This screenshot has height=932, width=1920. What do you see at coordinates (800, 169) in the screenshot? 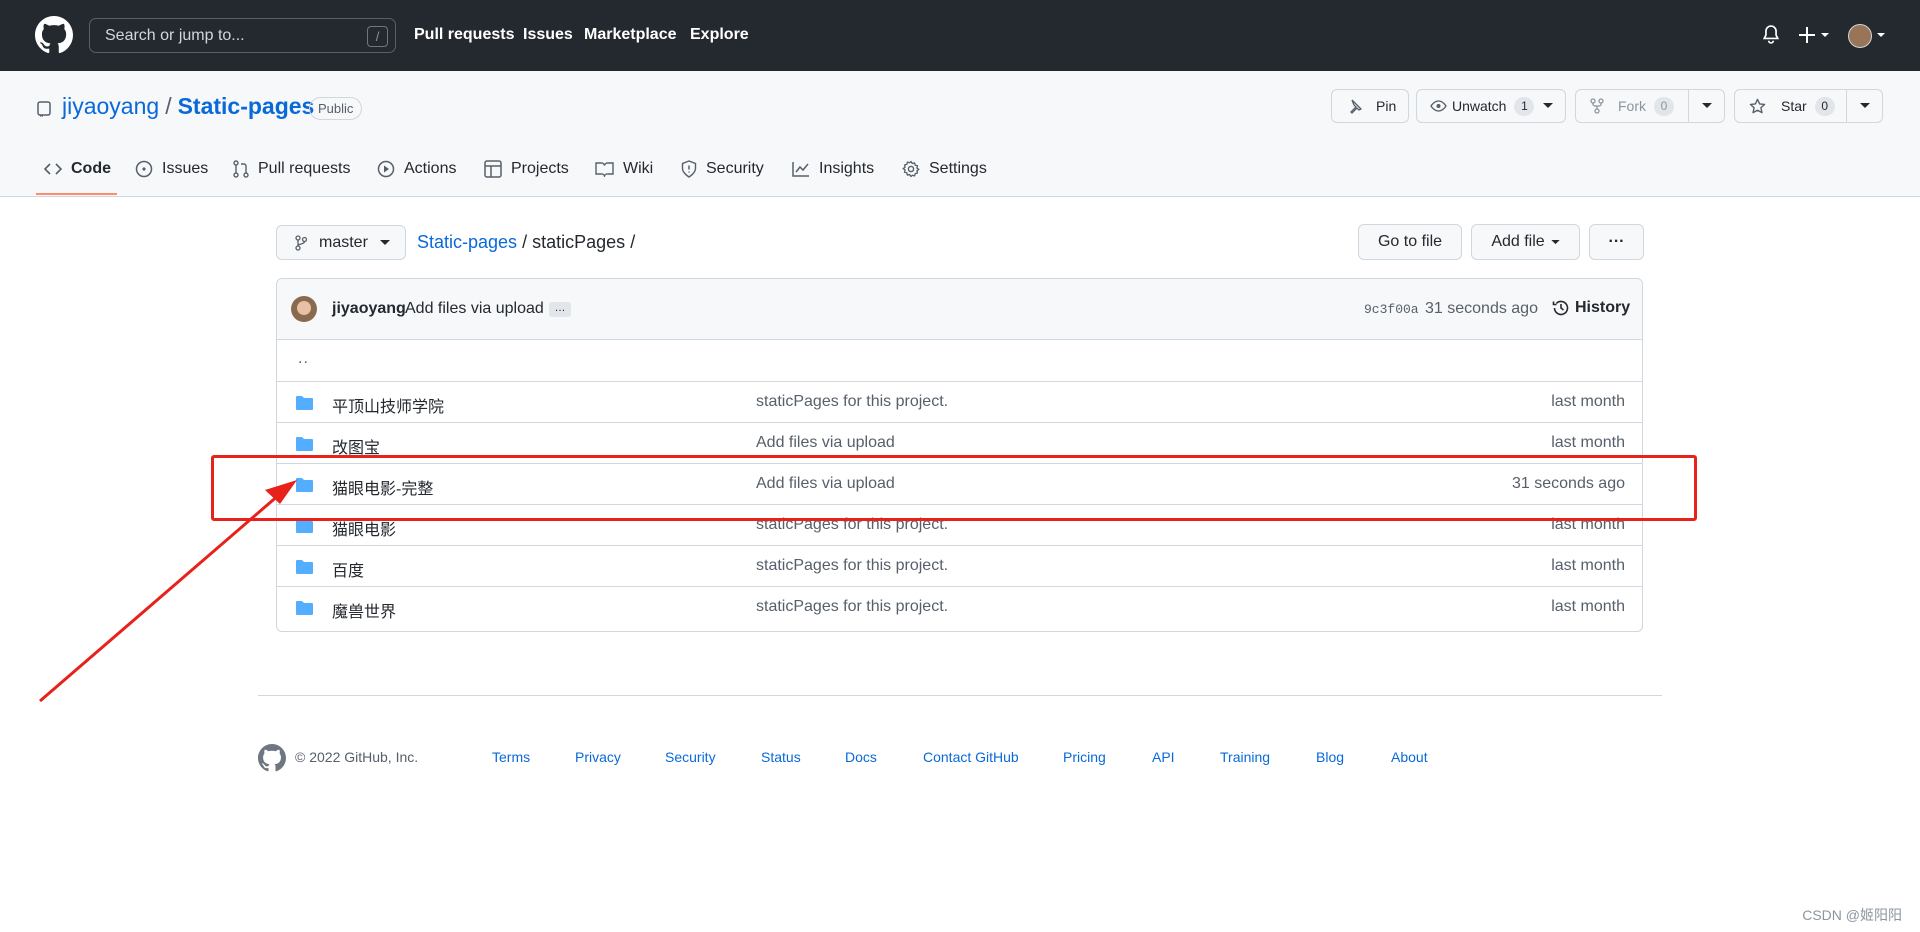
I see `graph-icon` at bounding box center [800, 169].